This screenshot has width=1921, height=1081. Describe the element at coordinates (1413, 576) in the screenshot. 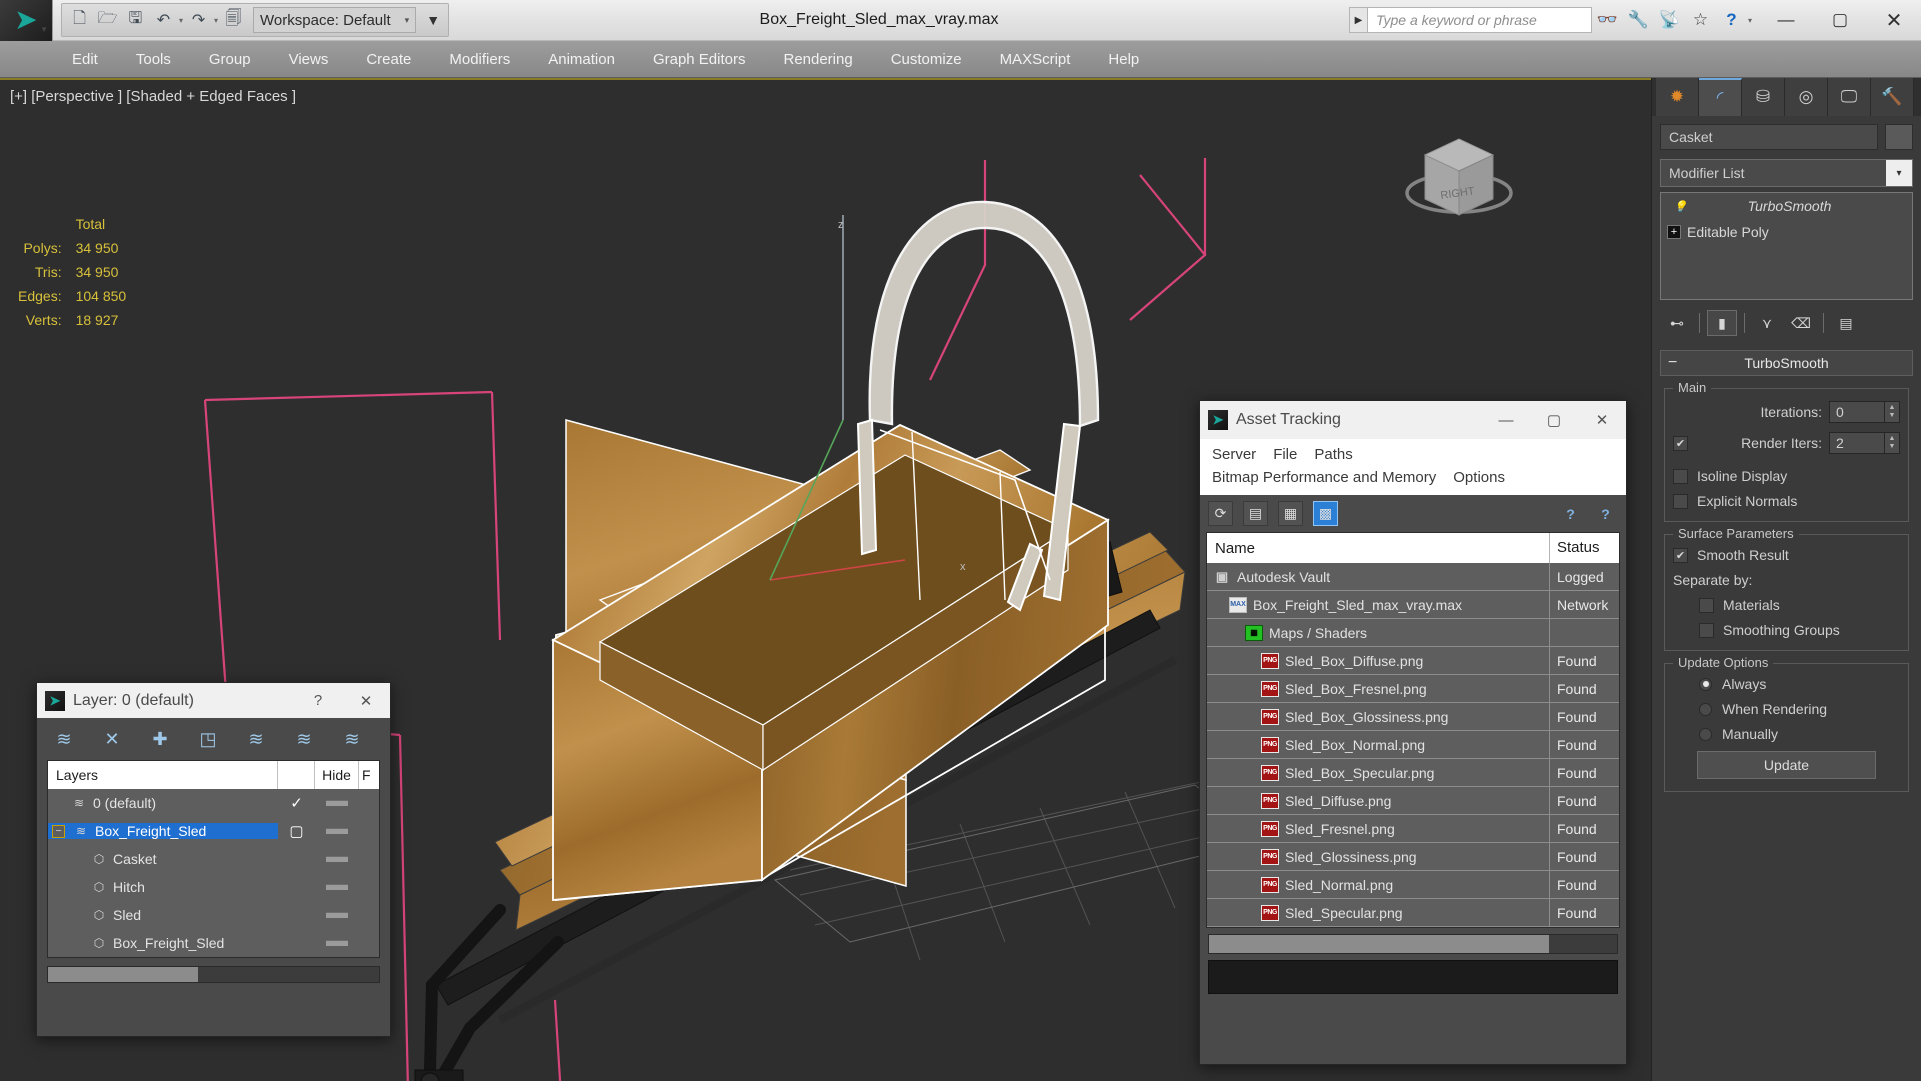

I see `asset-row: ▣ Autodesk Vault Logged` at that location.